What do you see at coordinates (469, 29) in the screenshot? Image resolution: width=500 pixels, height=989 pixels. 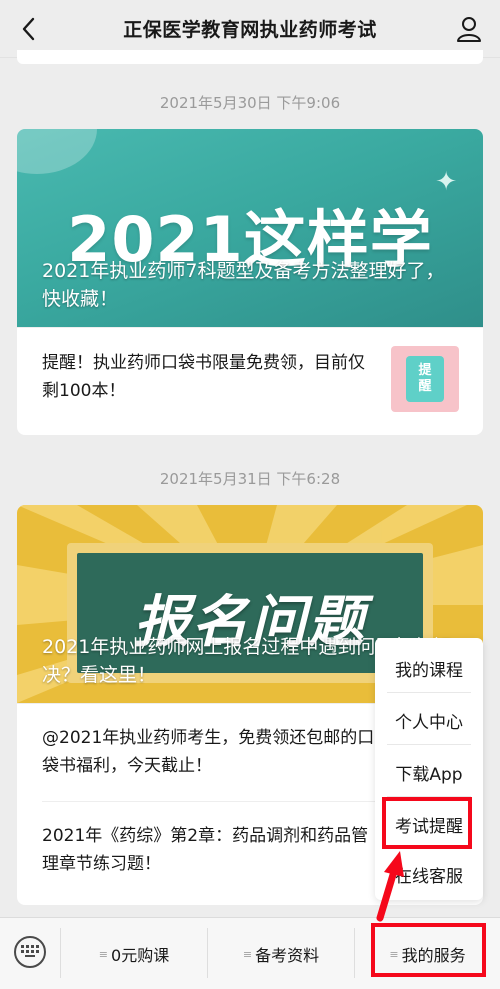 I see `user-profile-icon` at bounding box center [469, 29].